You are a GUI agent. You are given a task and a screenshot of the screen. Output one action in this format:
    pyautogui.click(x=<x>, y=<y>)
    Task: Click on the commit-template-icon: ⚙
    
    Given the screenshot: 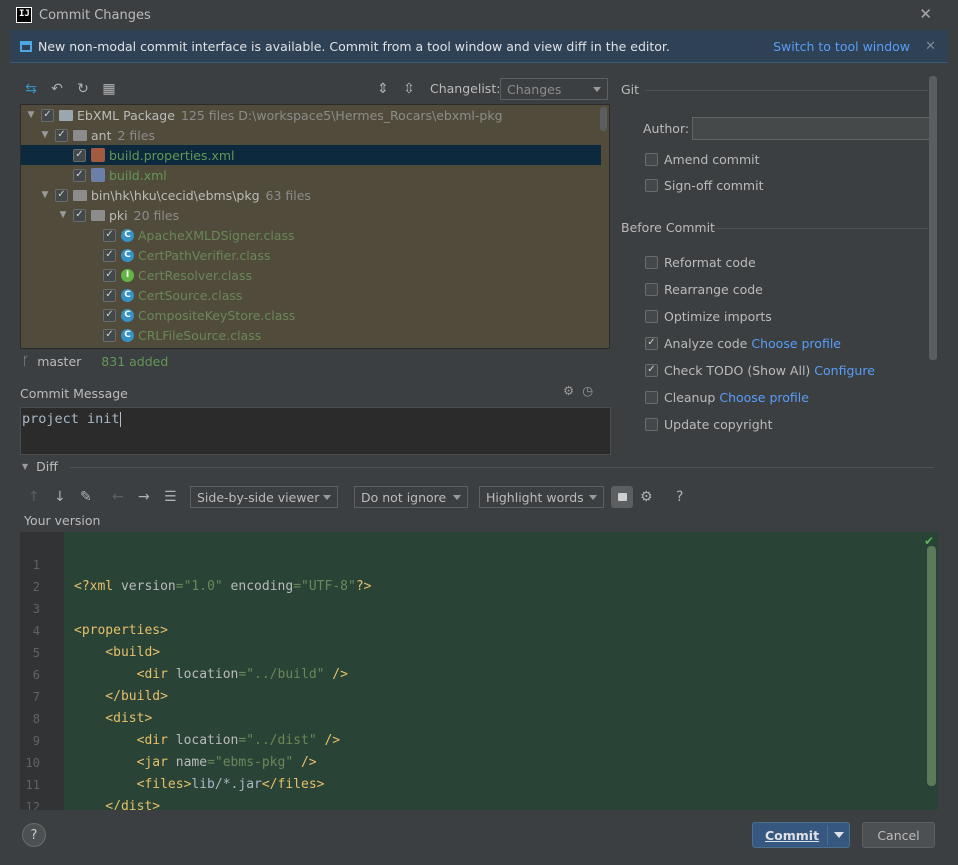 What is the action you would take?
    pyautogui.click(x=568, y=390)
    